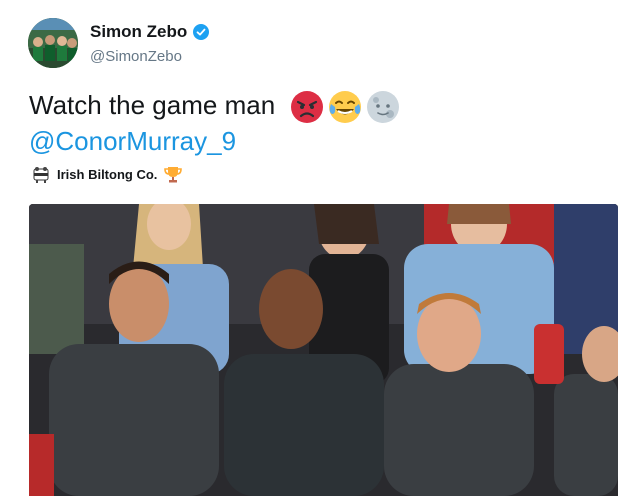 This screenshot has height=496, width=630. I want to click on tears-of-joy-icon, so click(345, 107).